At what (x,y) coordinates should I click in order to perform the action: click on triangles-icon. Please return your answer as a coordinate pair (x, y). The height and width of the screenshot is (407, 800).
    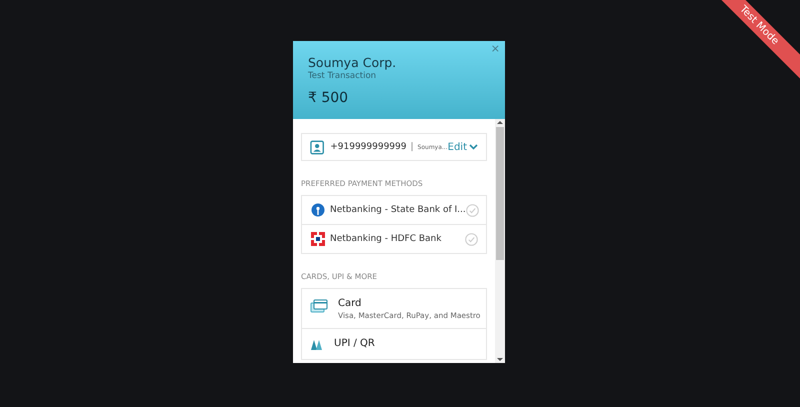
    Looking at the image, I should click on (317, 345).